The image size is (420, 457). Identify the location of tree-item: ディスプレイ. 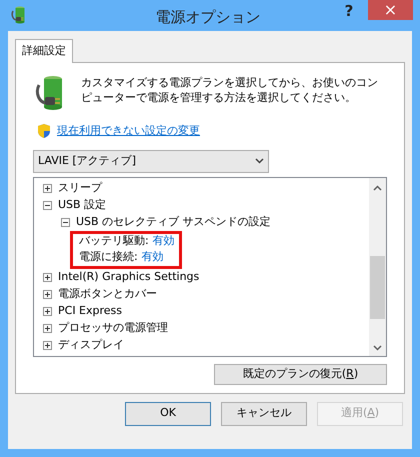
(91, 345).